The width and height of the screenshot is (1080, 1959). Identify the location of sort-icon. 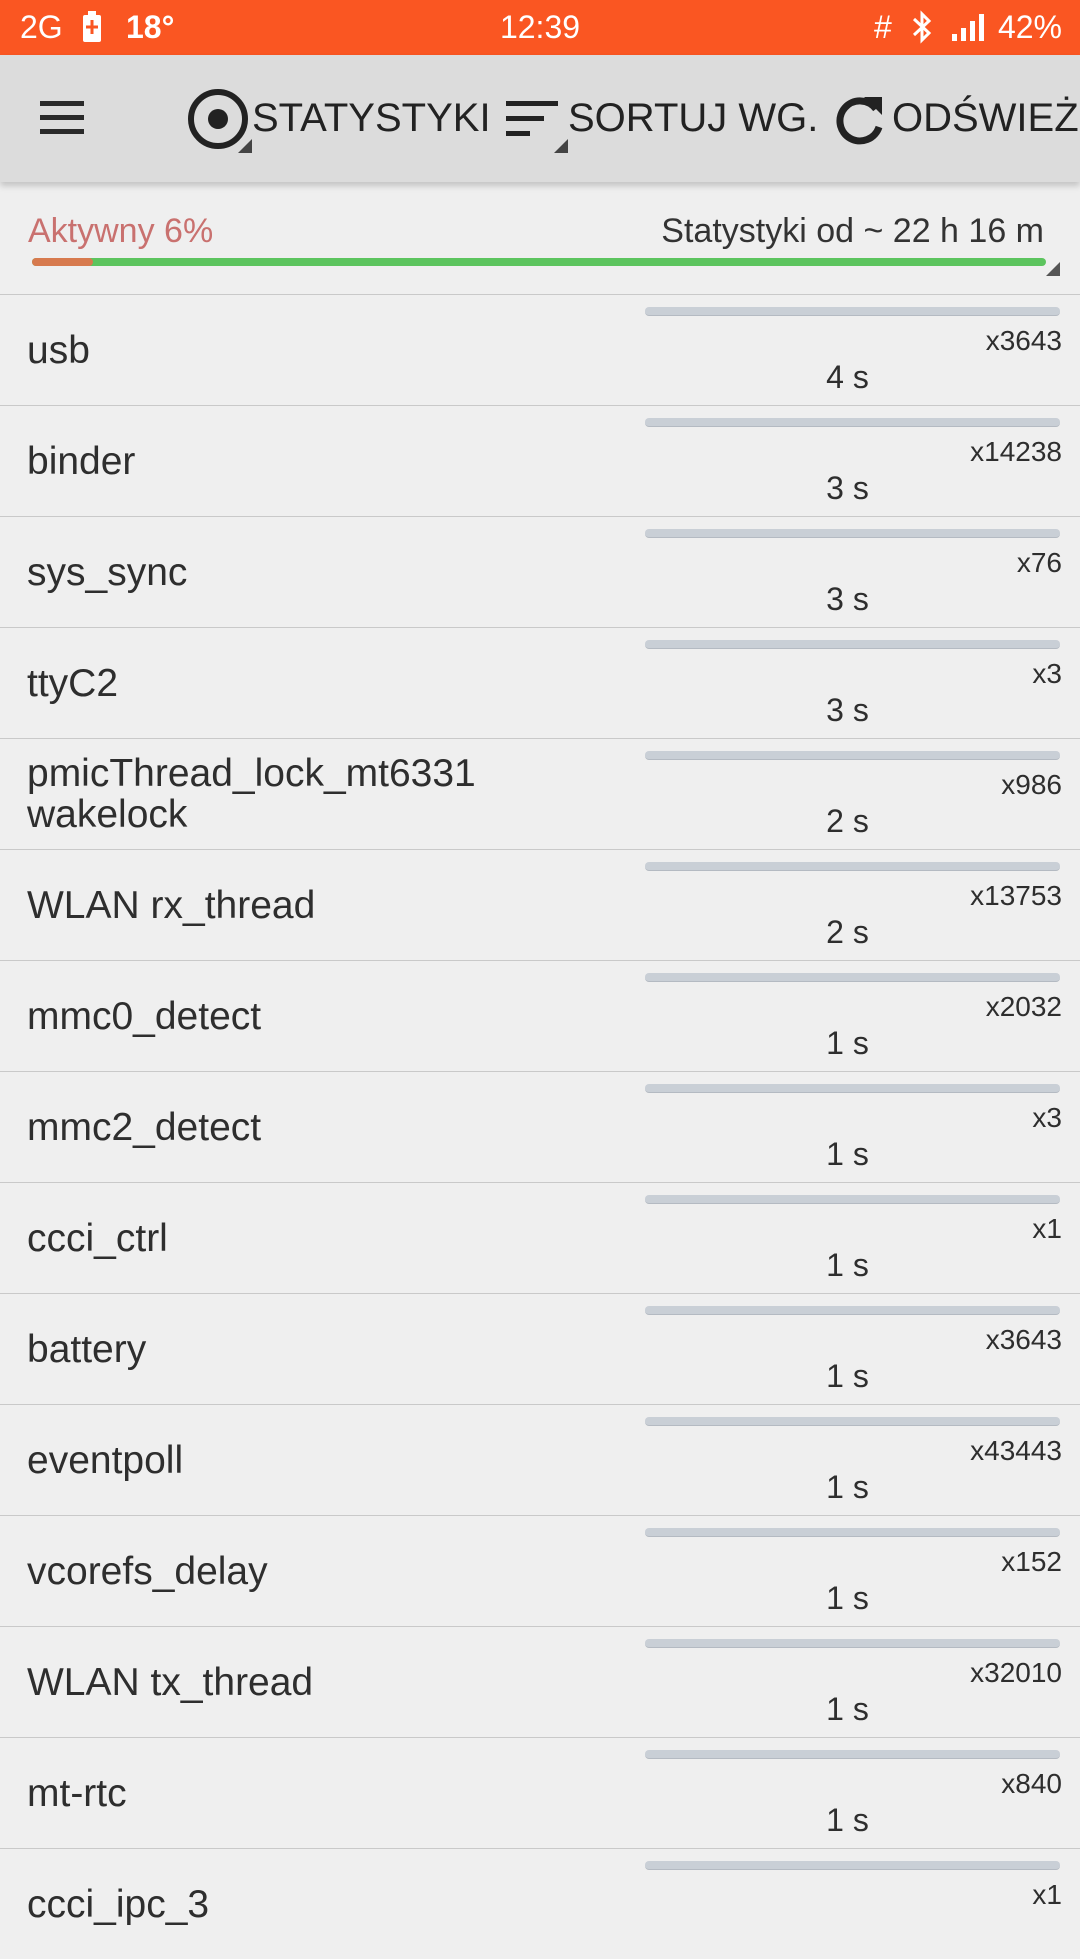
(535, 120).